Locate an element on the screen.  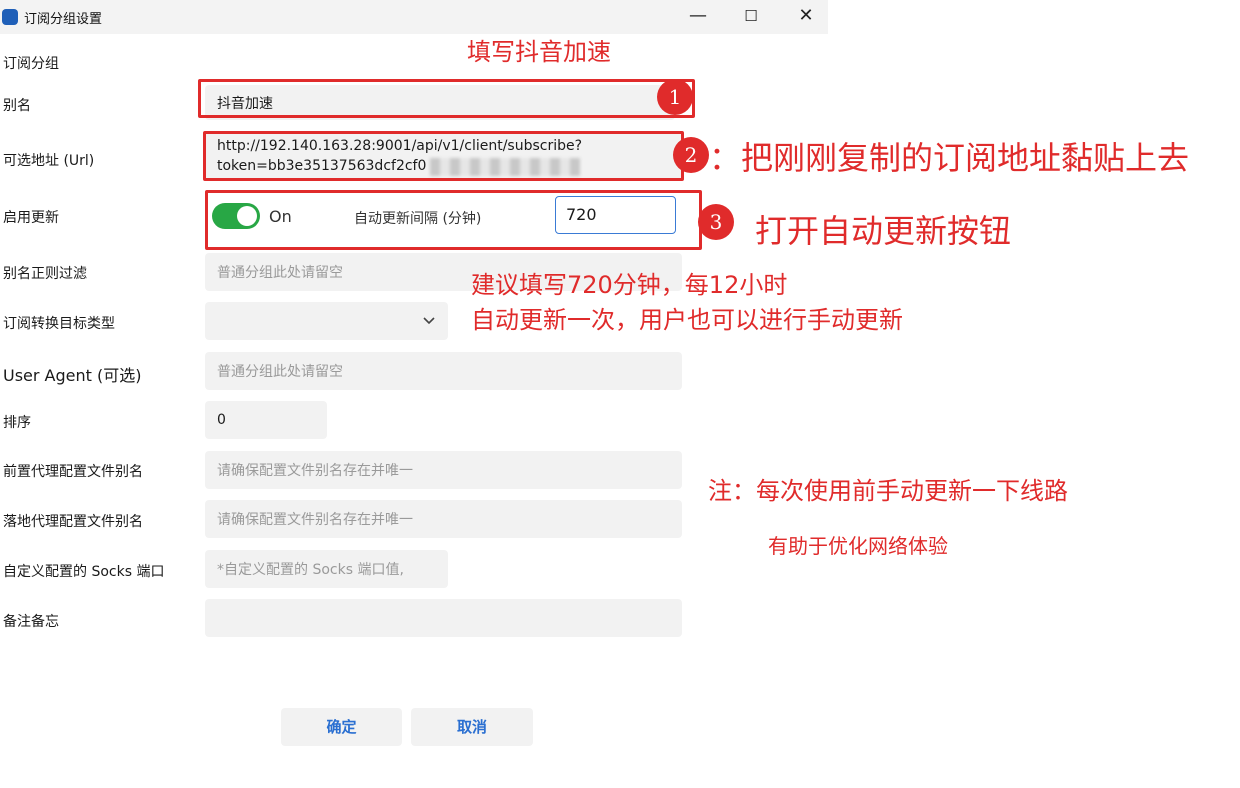
landing-proxy-placeholder: 请确保配置文件别名存在并唯一 is located at coordinates (315, 520).